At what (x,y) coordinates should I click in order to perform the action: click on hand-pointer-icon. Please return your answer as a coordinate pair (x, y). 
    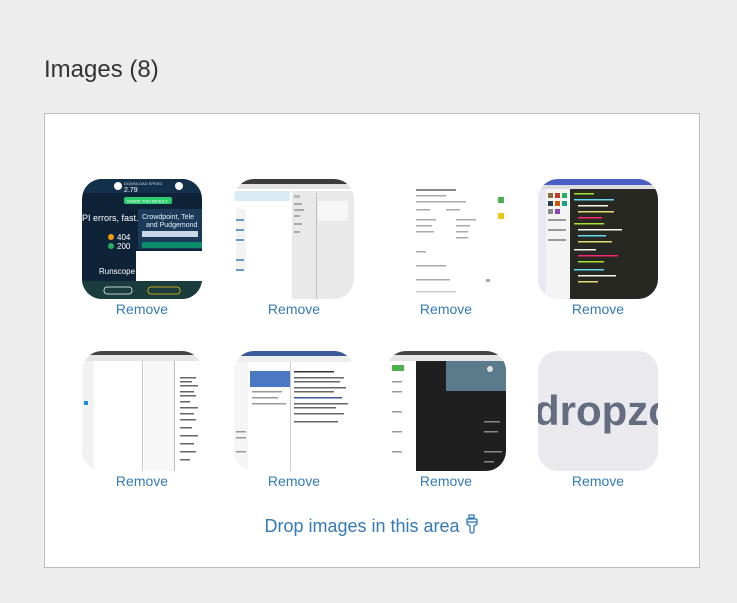
    Looking at the image, I should click on (471, 524).